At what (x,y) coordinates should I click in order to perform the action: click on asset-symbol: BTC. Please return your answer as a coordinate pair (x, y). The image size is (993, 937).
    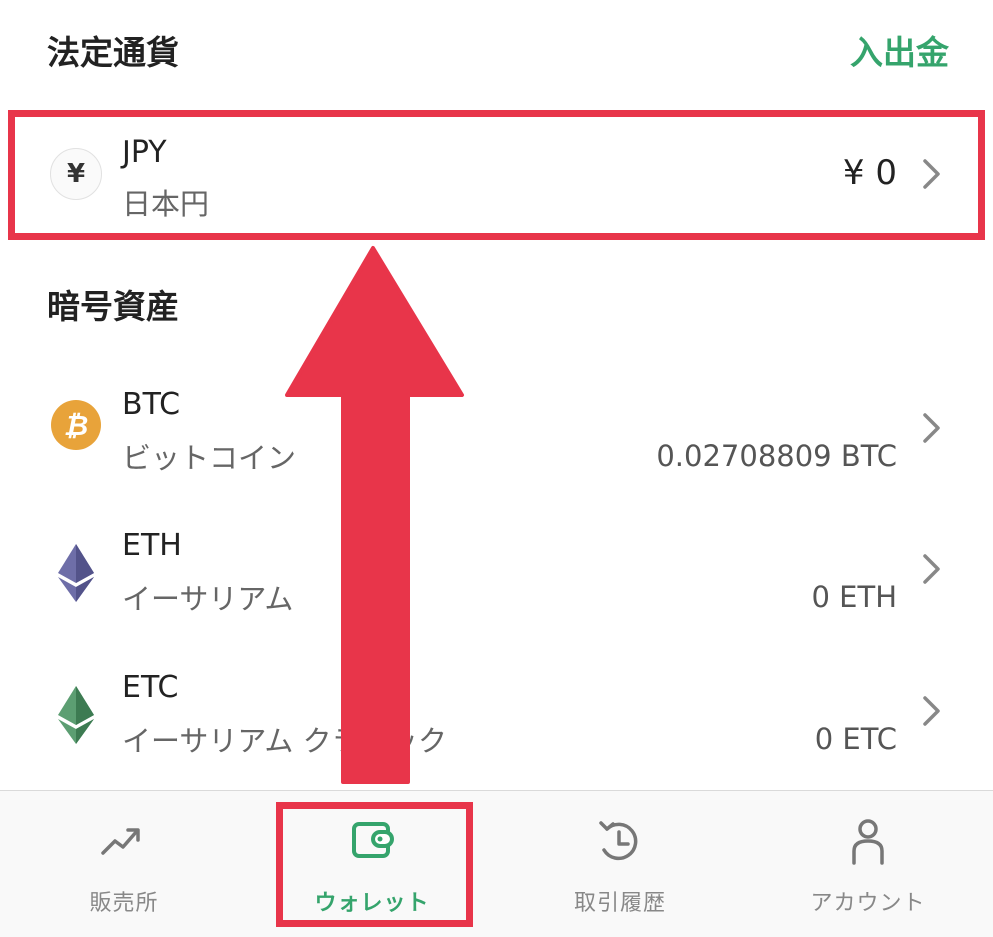
    Looking at the image, I should click on (151, 404).